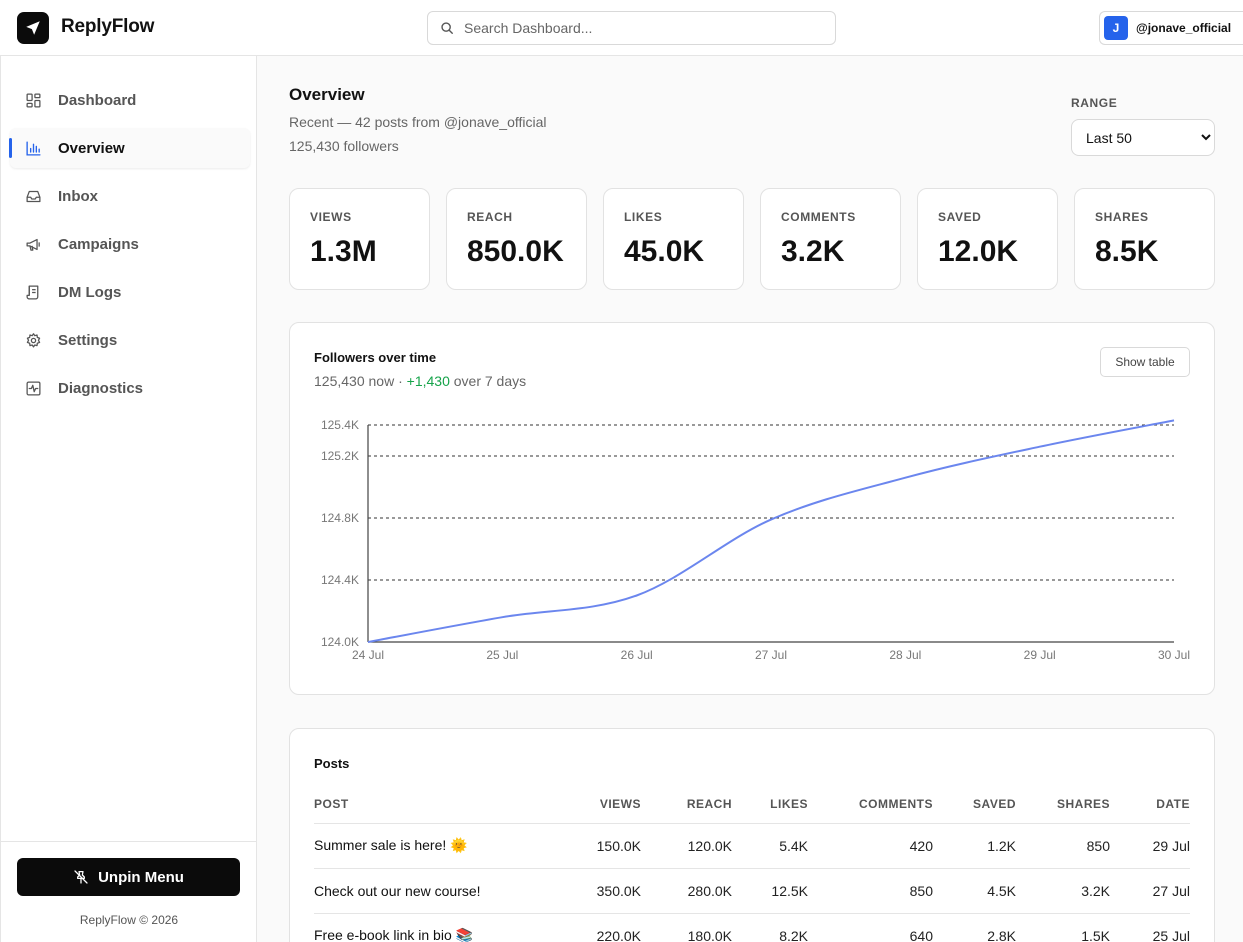  What do you see at coordinates (1063, 891) in the screenshot?
I see `post-shares: 3.2K` at bounding box center [1063, 891].